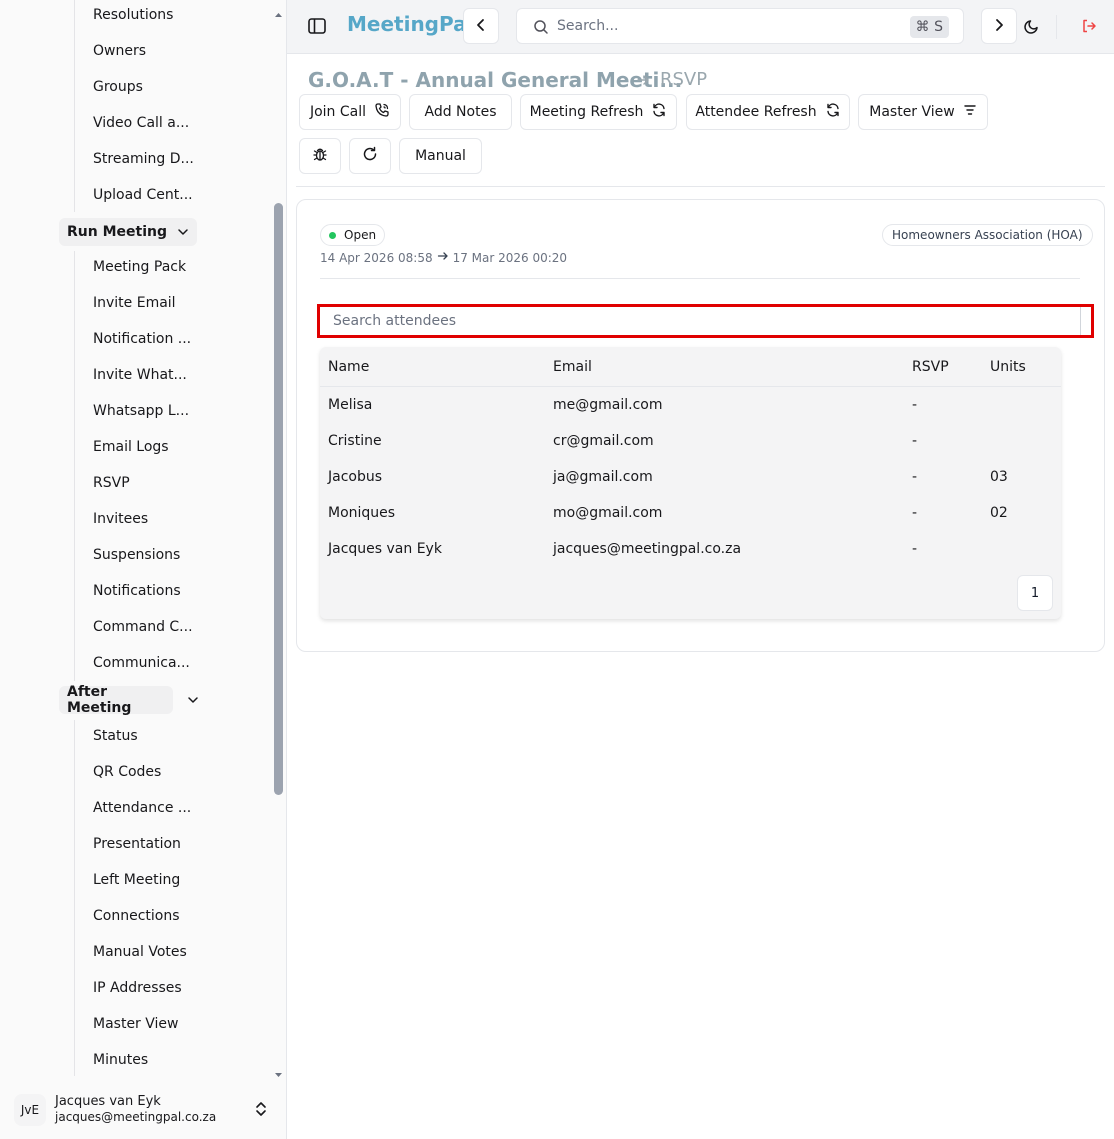  I want to click on sidebar-item-groups: Groups, so click(118, 87).